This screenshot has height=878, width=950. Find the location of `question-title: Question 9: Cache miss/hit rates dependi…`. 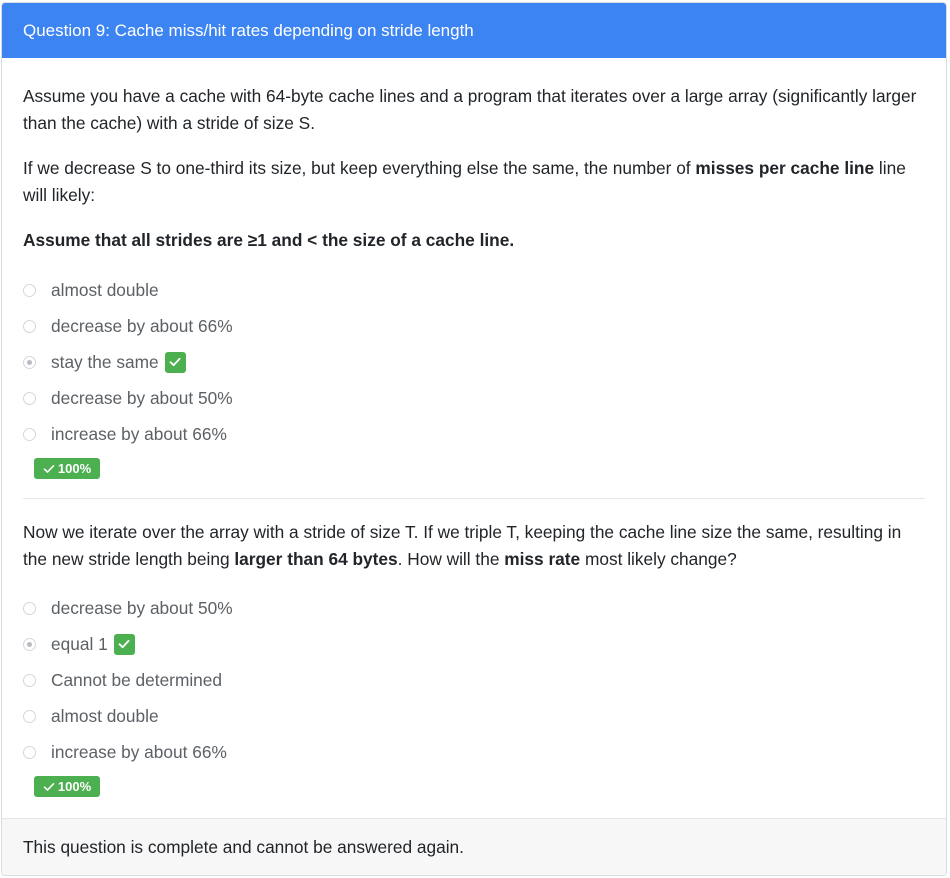

question-title: Question 9: Cache miss/hit rates dependi… is located at coordinates (248, 30).